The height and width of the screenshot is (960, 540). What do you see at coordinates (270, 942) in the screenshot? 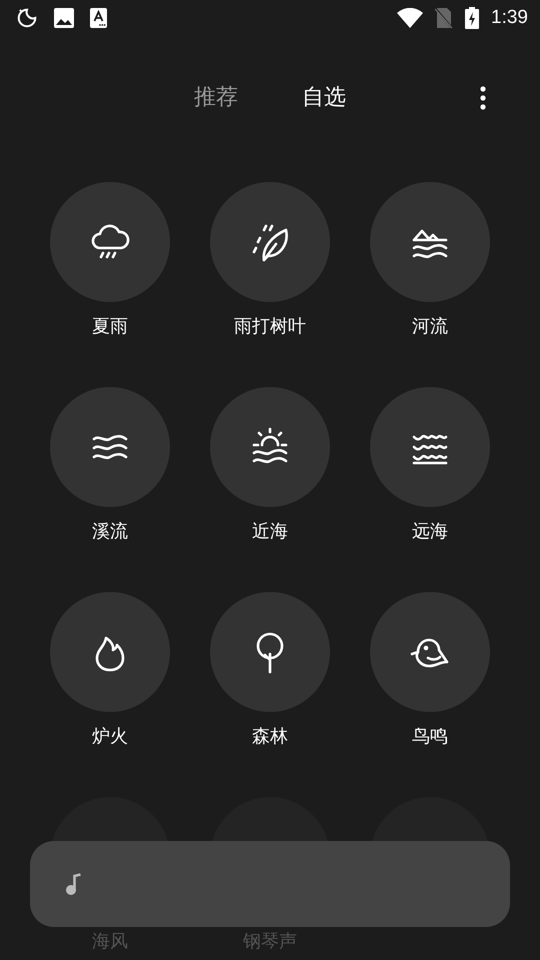
I see `sound-label: 钢琴声` at bounding box center [270, 942].